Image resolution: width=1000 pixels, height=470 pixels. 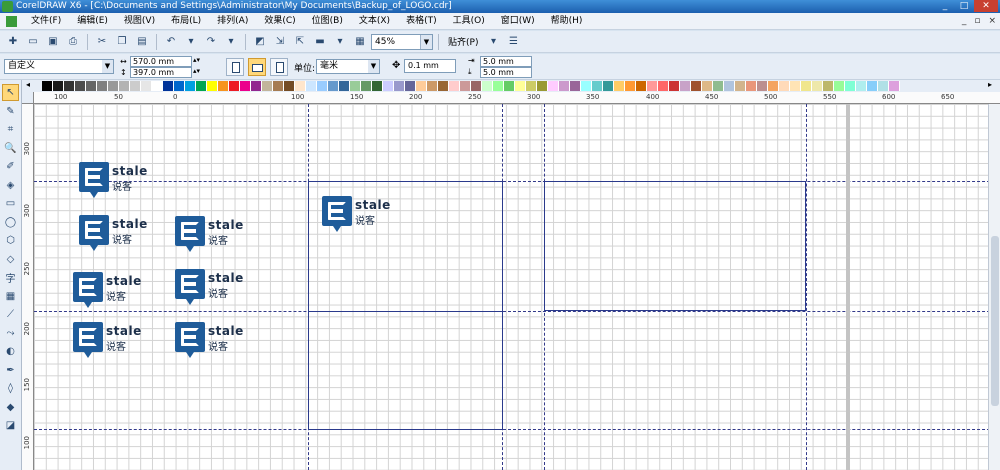 I want to click on scrollbar-thumb, so click(x=995, y=321).